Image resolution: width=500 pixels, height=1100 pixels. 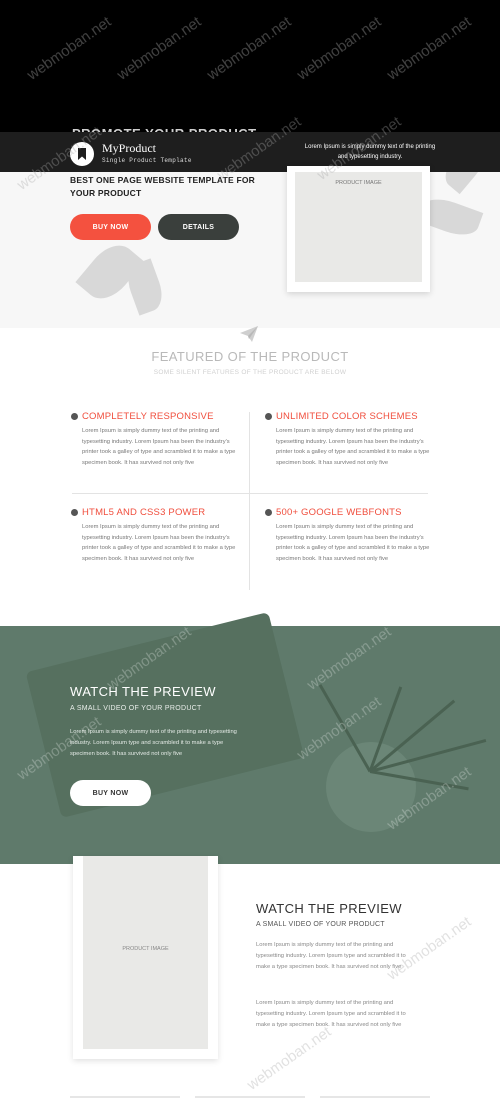 I want to click on logo-badge, so click(x=82, y=154).